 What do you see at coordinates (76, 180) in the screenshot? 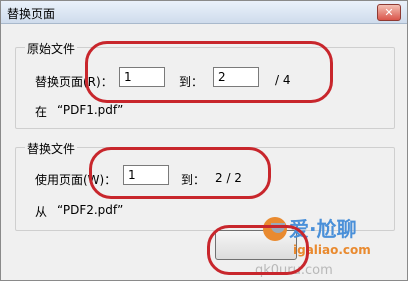
I see `use-pages-label: 使用页面(W)：` at bounding box center [76, 180].